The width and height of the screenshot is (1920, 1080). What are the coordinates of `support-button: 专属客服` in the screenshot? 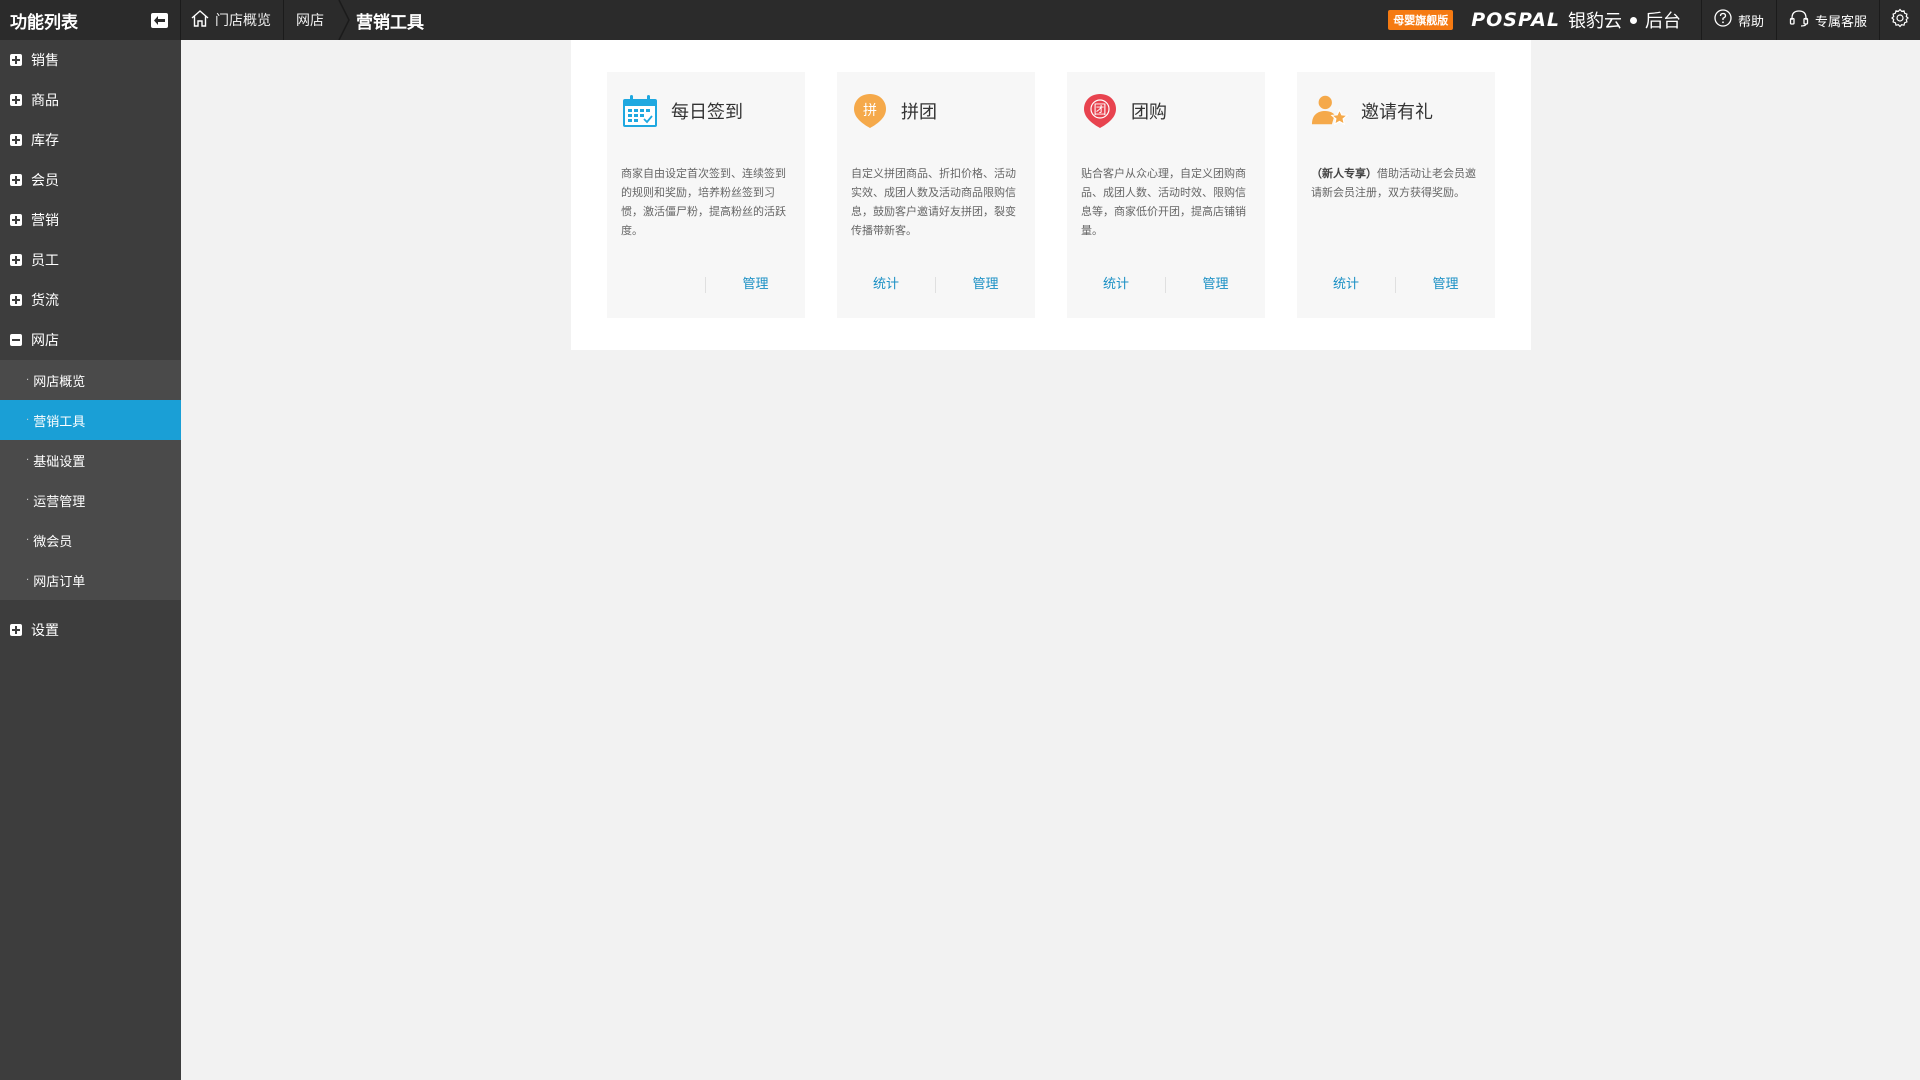 It's located at (1827, 20).